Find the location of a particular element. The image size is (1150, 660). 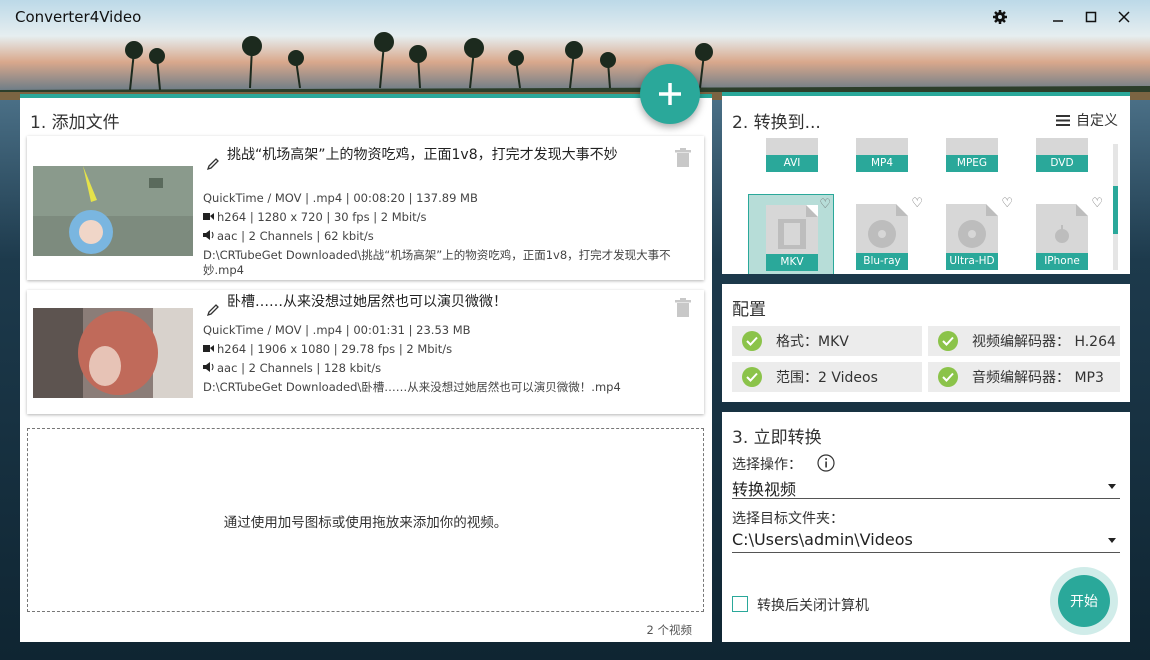

minimize-icon is located at coordinates (1058, 17).